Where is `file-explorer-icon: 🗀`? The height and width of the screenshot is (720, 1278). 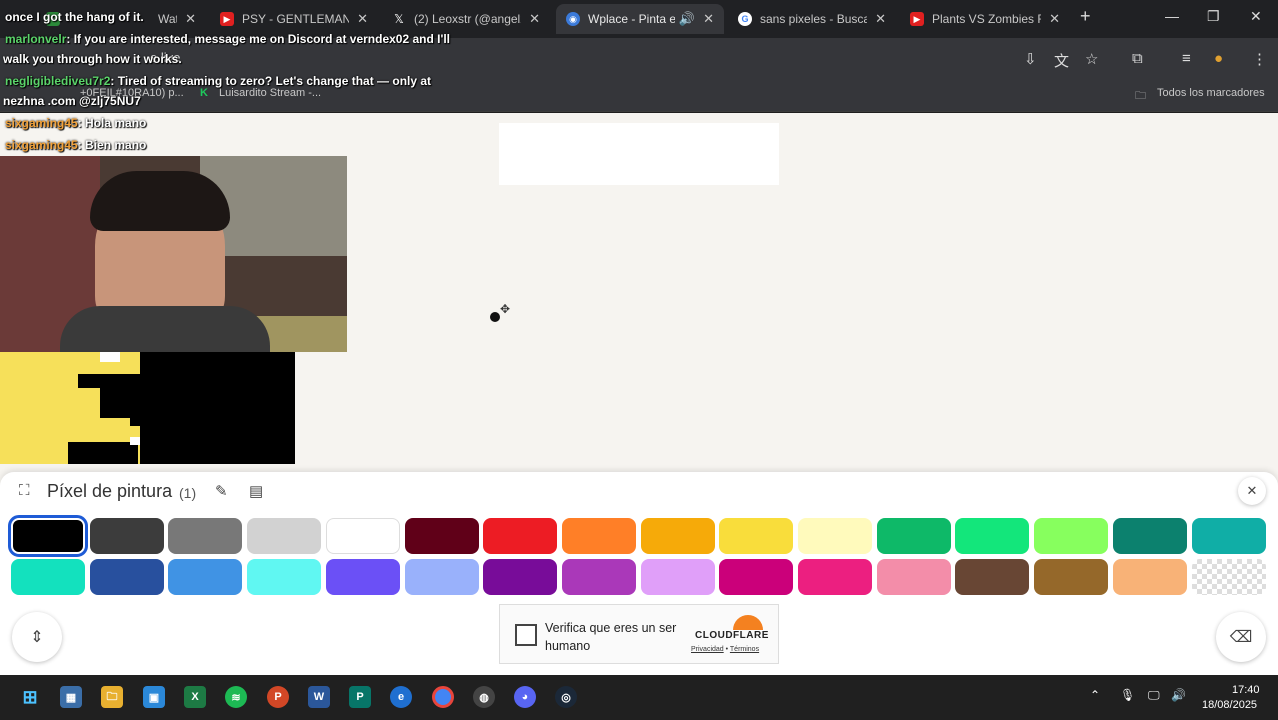 file-explorer-icon: 🗀 is located at coordinates (112, 697).